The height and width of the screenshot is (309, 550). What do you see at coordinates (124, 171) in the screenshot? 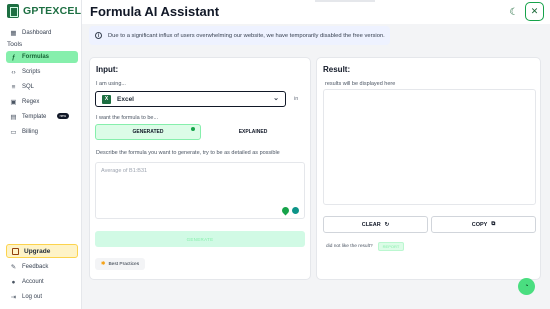
I see `textarea-placeholder: Average of B1:B31` at bounding box center [124, 171].